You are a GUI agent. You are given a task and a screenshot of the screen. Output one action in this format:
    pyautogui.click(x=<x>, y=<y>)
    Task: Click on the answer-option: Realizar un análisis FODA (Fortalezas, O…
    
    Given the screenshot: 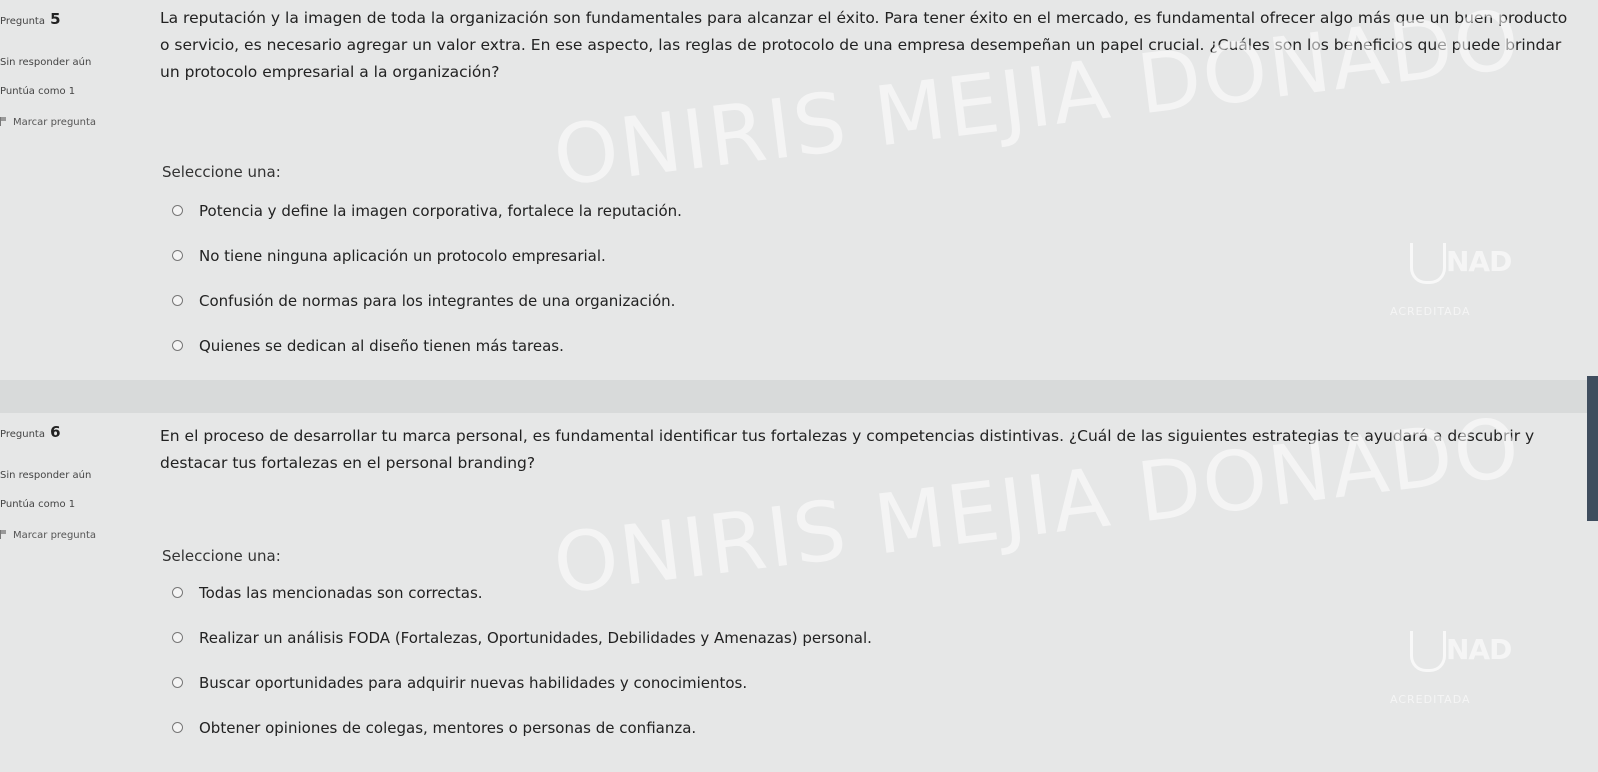 What is the action you would take?
    pyautogui.click(x=522, y=637)
    